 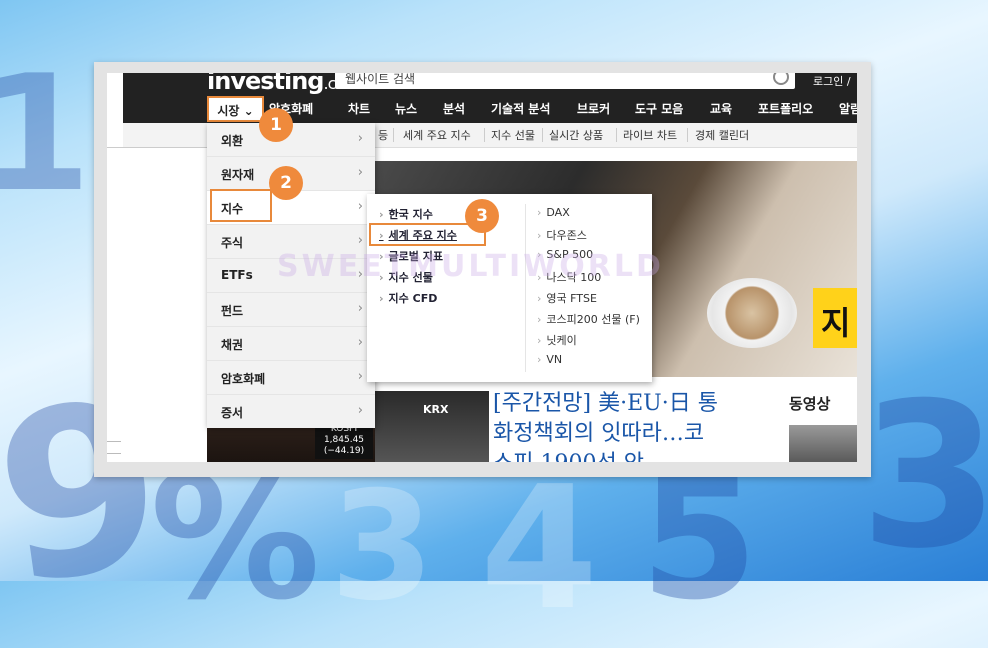 What do you see at coordinates (553, 212) in the screenshot?
I see `submenu-item-dax: DAX` at bounding box center [553, 212].